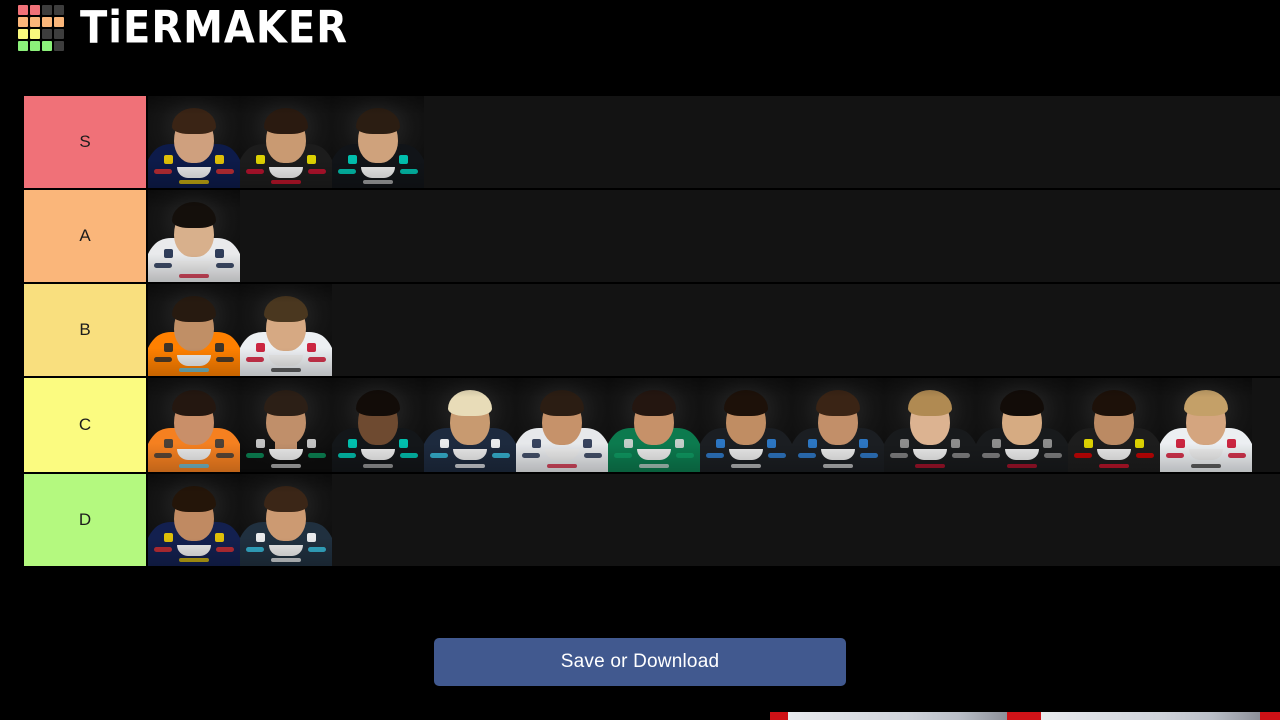 This screenshot has height=720, width=1280. What do you see at coordinates (86, 236) in the screenshot?
I see `tier-label-a: A` at bounding box center [86, 236].